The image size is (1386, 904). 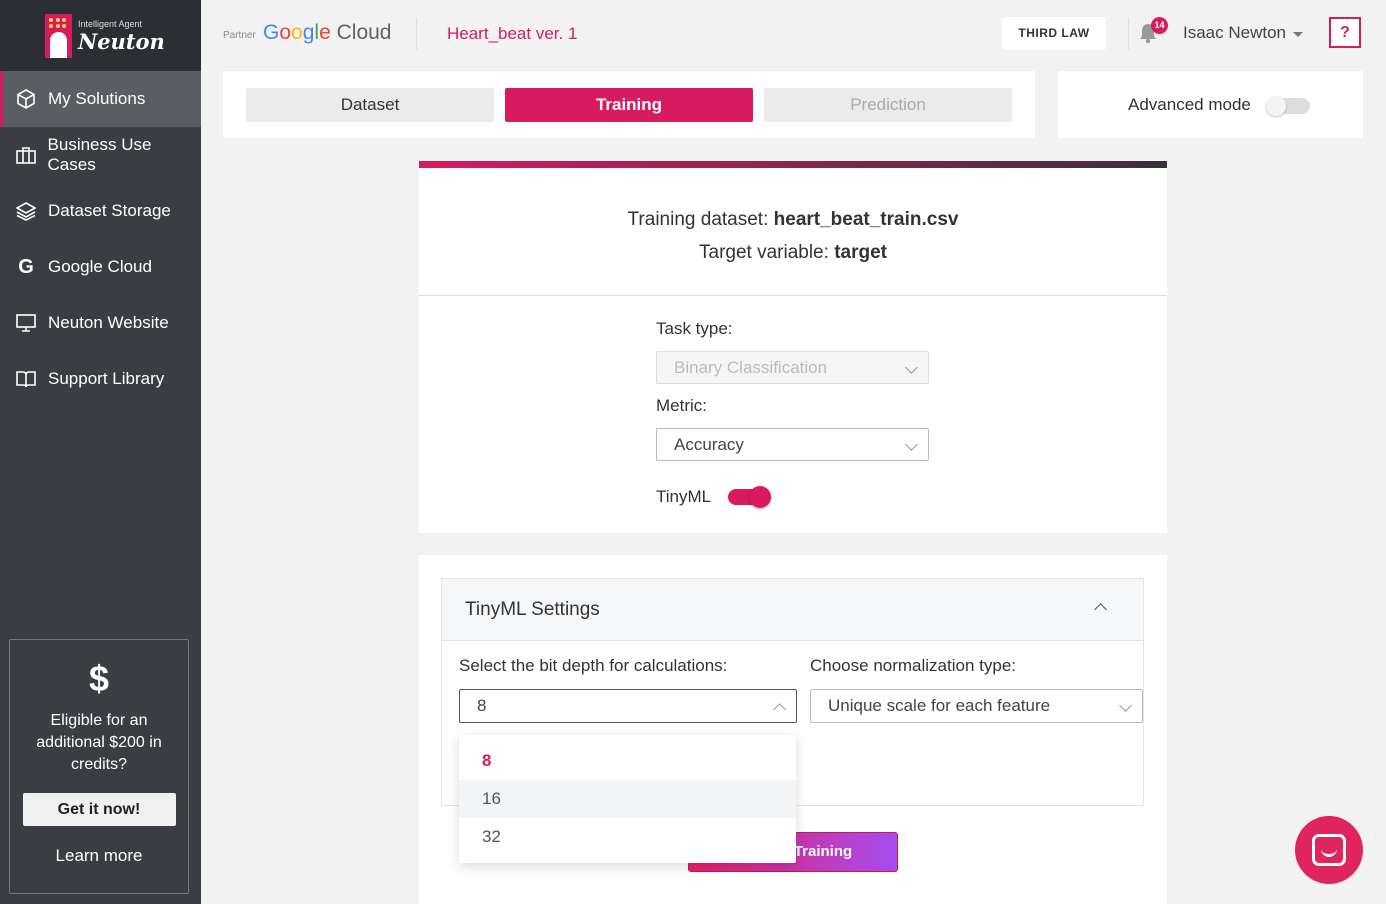 I want to click on task-type-select: Binary Classification, so click(x=792, y=367).